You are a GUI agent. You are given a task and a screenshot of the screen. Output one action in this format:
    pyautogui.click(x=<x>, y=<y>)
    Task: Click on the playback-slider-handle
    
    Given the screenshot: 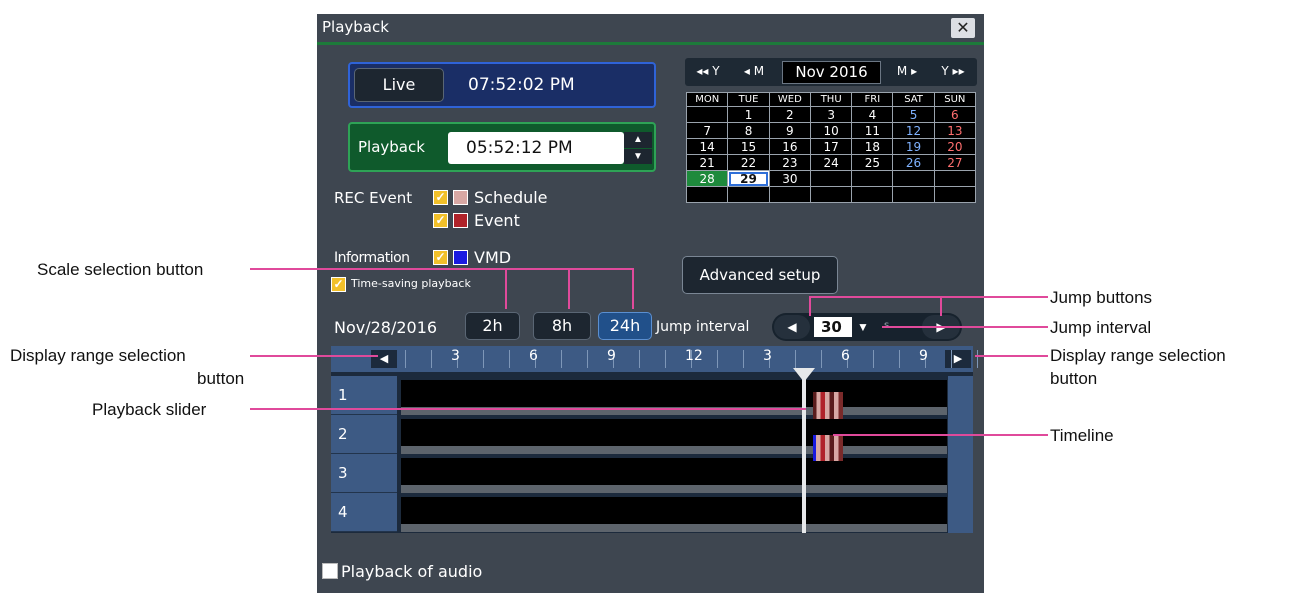 What is the action you would take?
    pyautogui.click(x=804, y=375)
    